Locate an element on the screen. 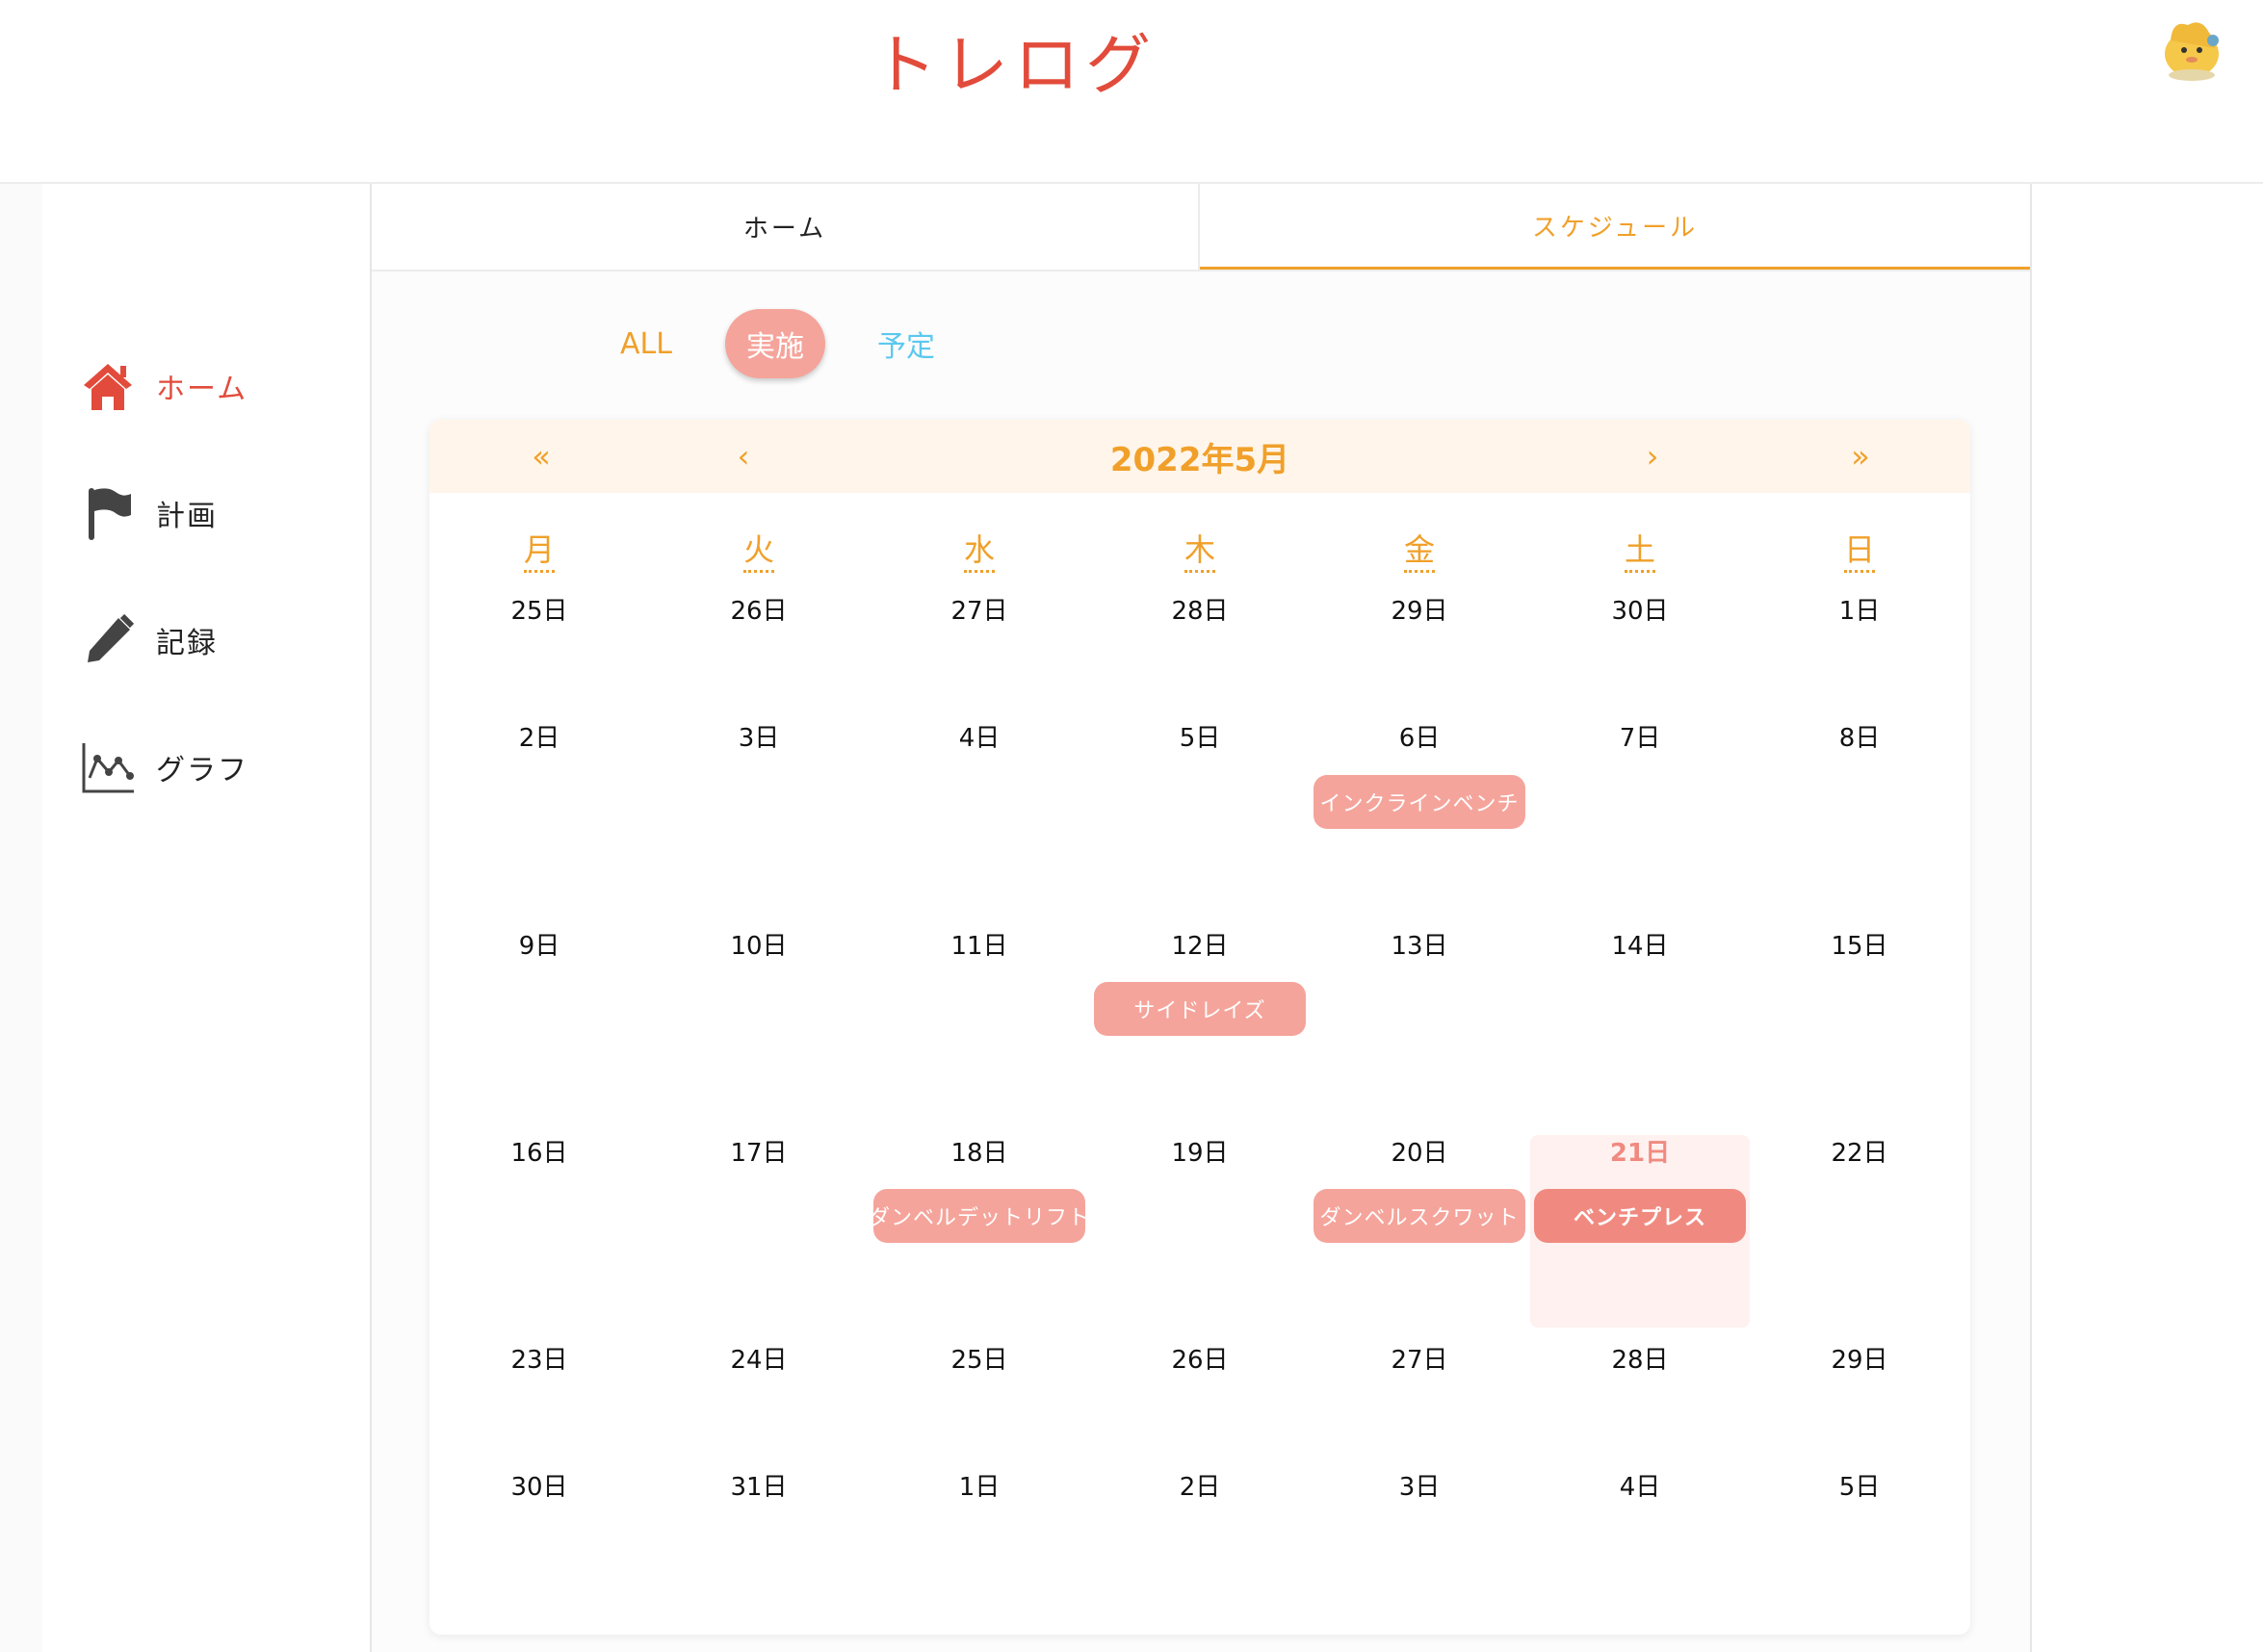 This screenshot has width=2263, height=1652. sidebar-item-record: 記録 is located at coordinates (148, 640).